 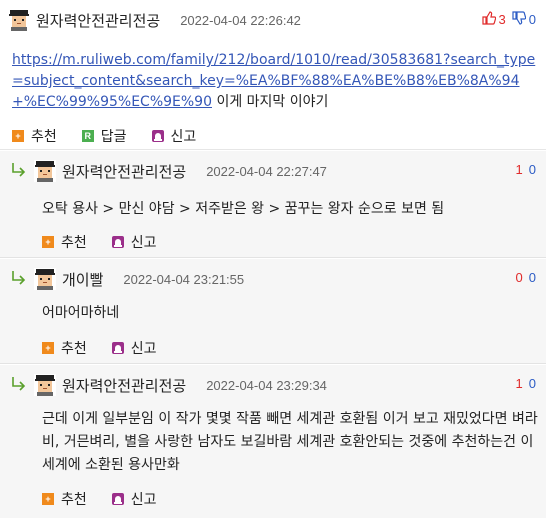 What do you see at coordinates (526, 277) in the screenshot?
I see `vote-counts: 0 0` at bounding box center [526, 277].